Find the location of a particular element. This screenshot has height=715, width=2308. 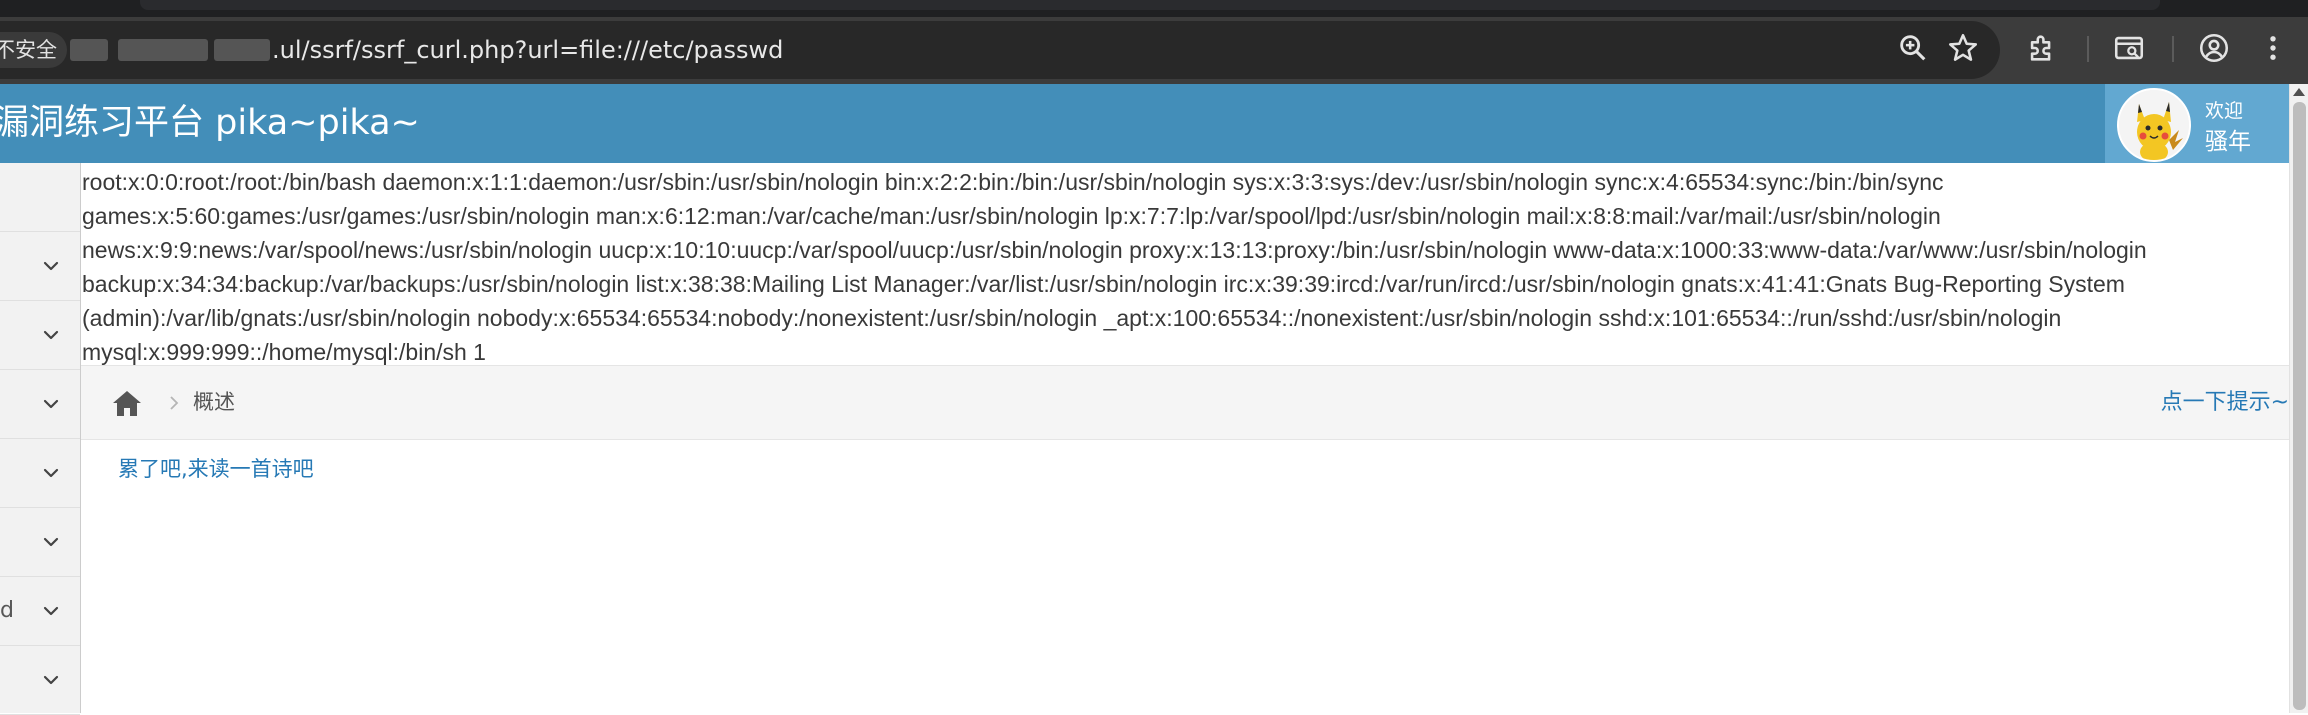

security-label: 不安全 is located at coordinates (28, 50).